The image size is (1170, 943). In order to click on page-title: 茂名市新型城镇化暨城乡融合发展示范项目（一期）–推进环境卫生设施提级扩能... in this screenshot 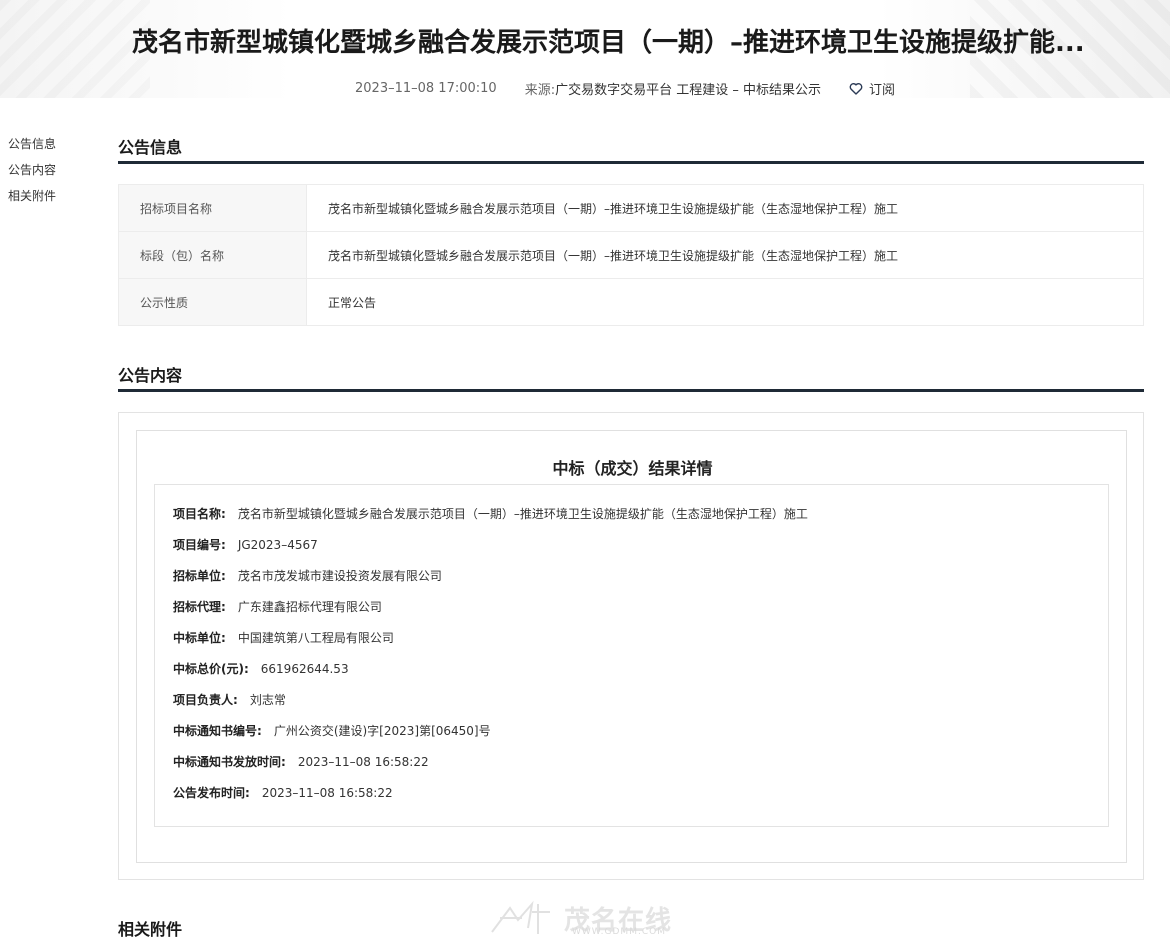, I will do `click(608, 43)`.